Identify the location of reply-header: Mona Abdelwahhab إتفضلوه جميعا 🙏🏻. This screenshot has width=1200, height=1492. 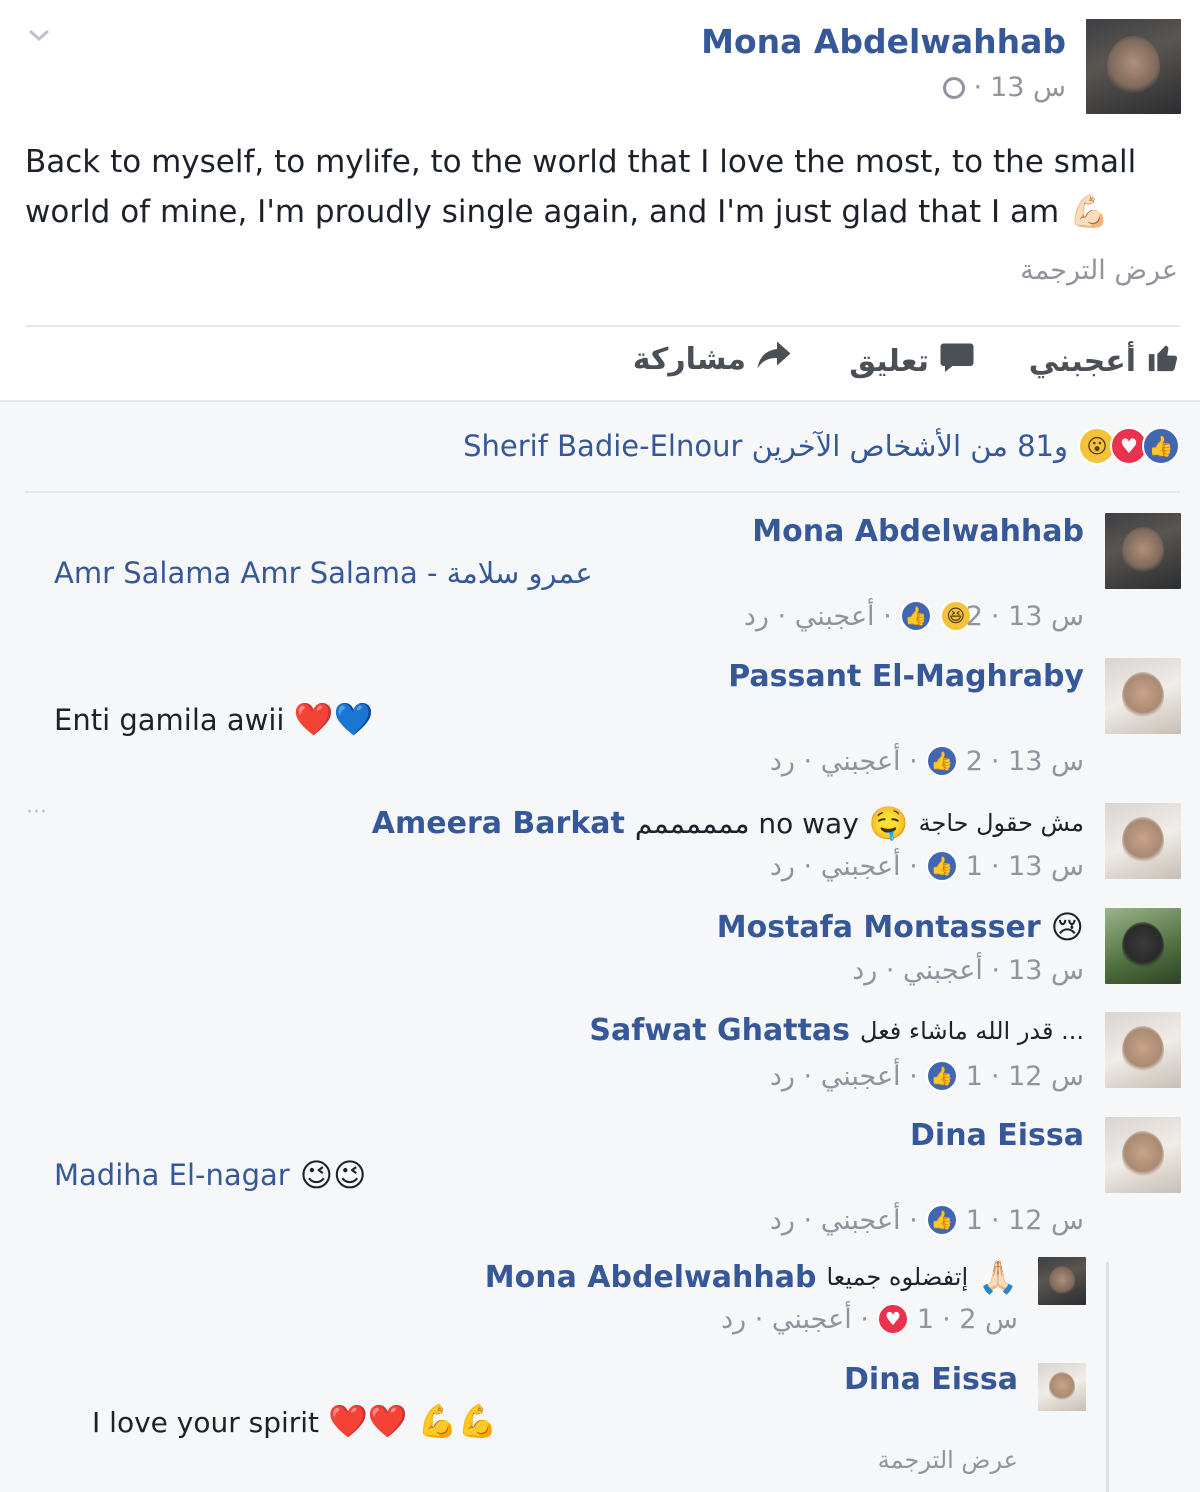
(751, 1277).